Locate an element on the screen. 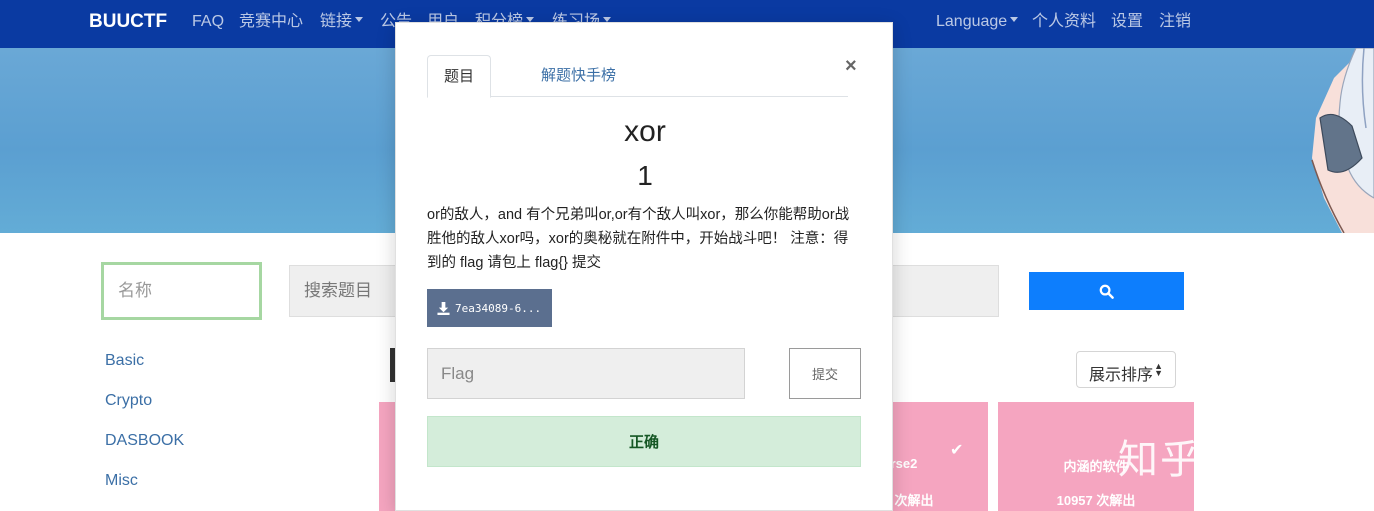  nav-links: 链接 is located at coordinates (342, 24).